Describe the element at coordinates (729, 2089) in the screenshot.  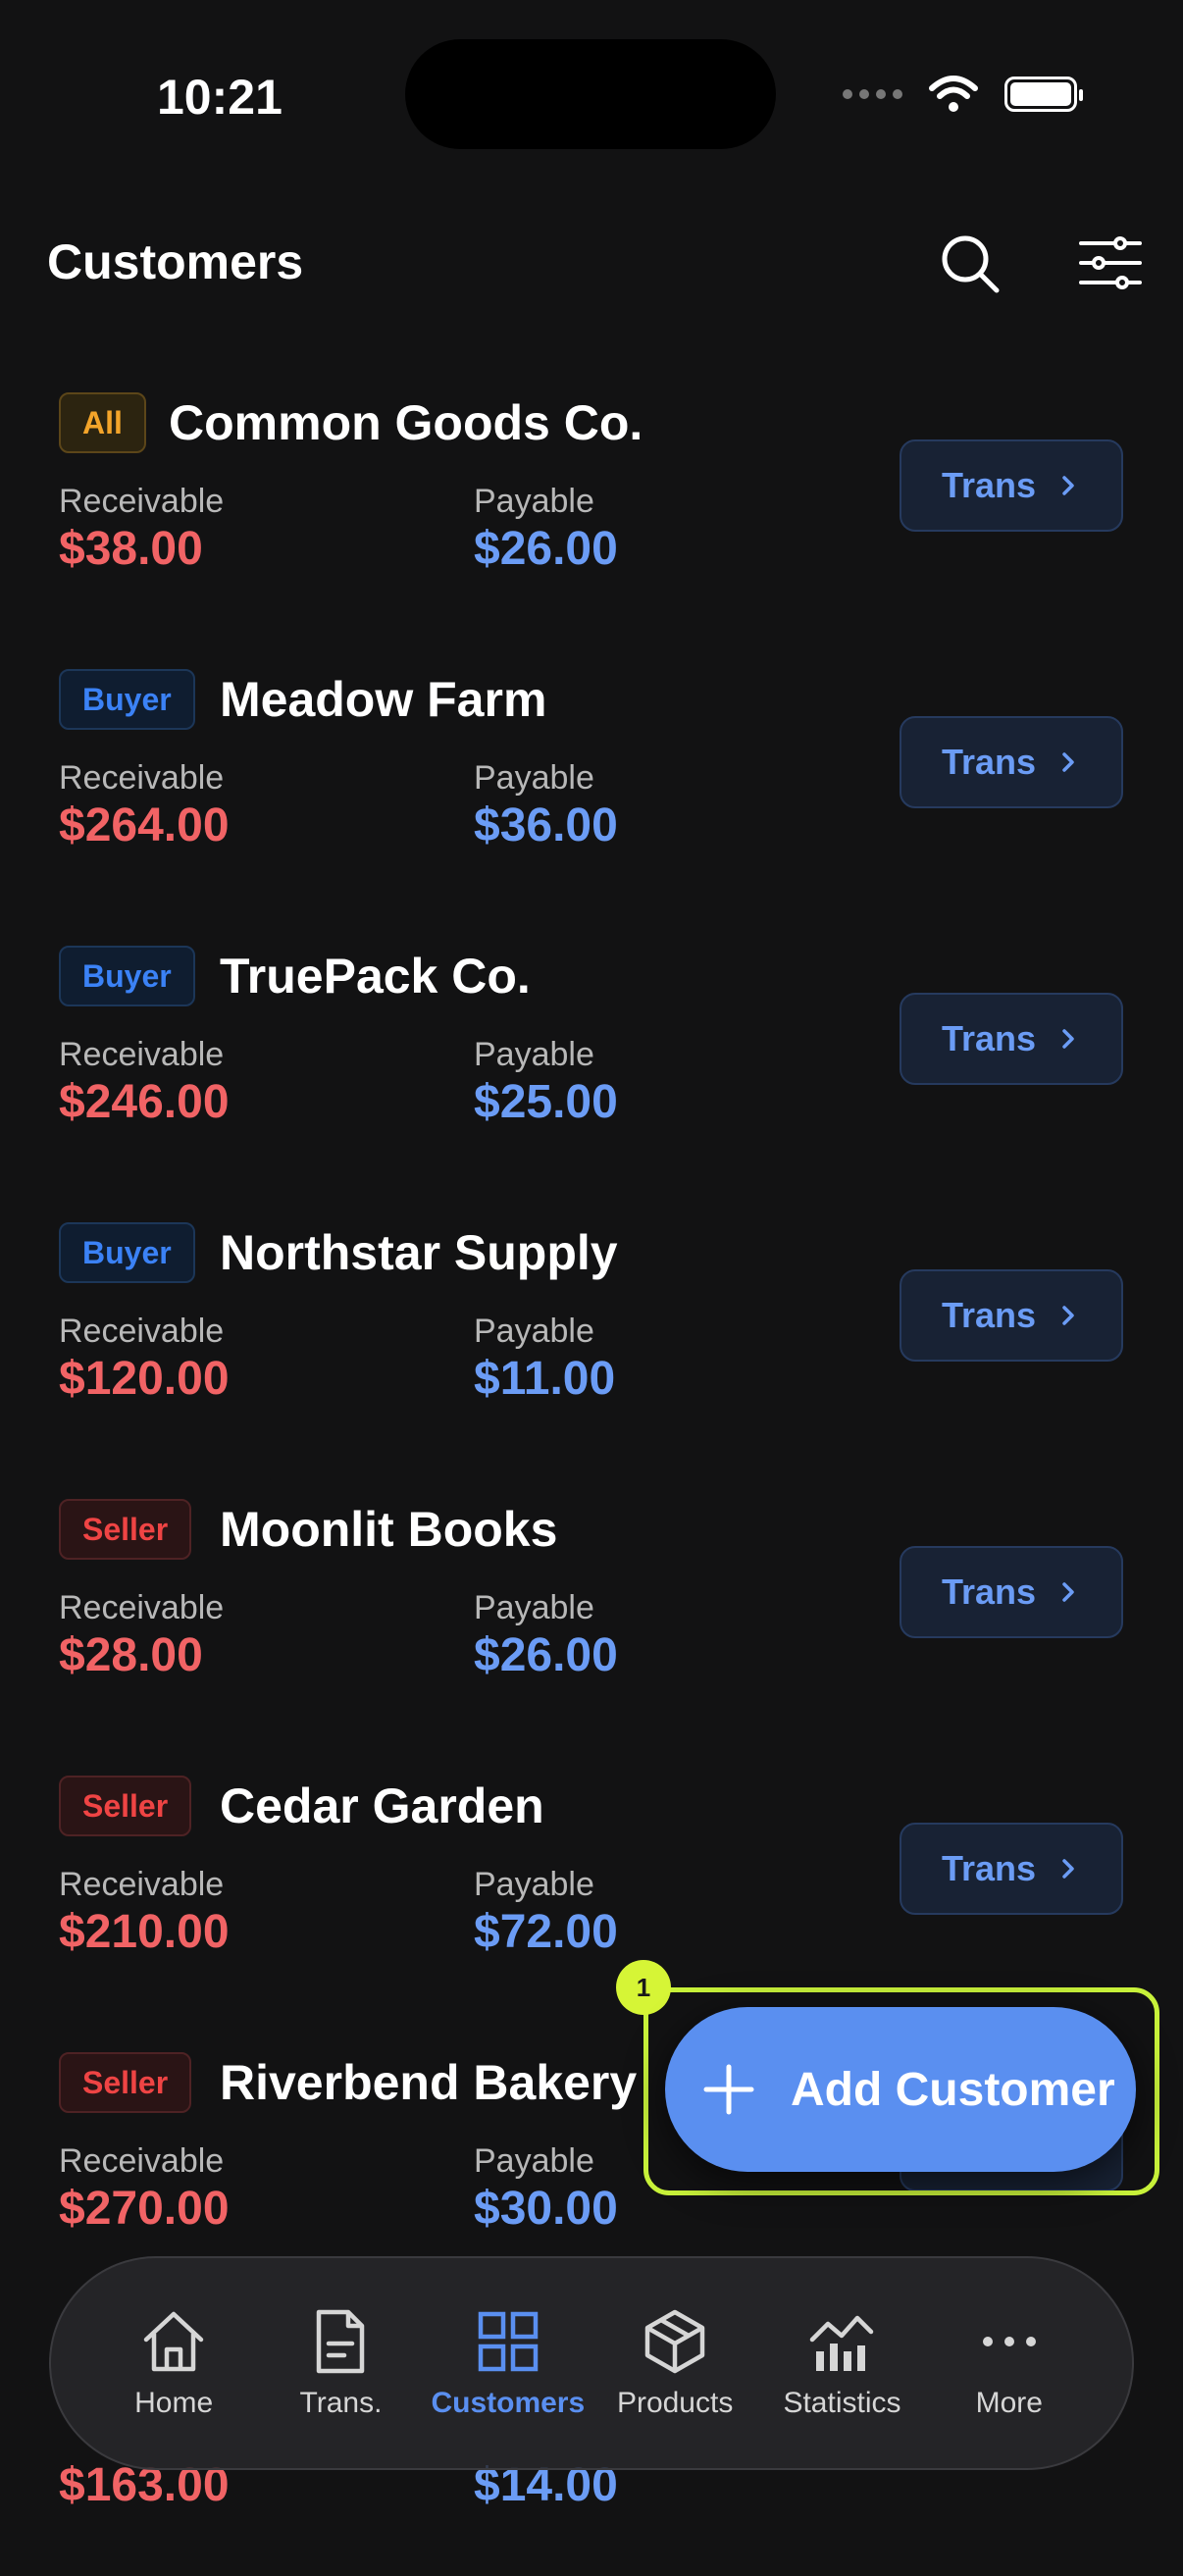
I see `plus-icon` at that location.